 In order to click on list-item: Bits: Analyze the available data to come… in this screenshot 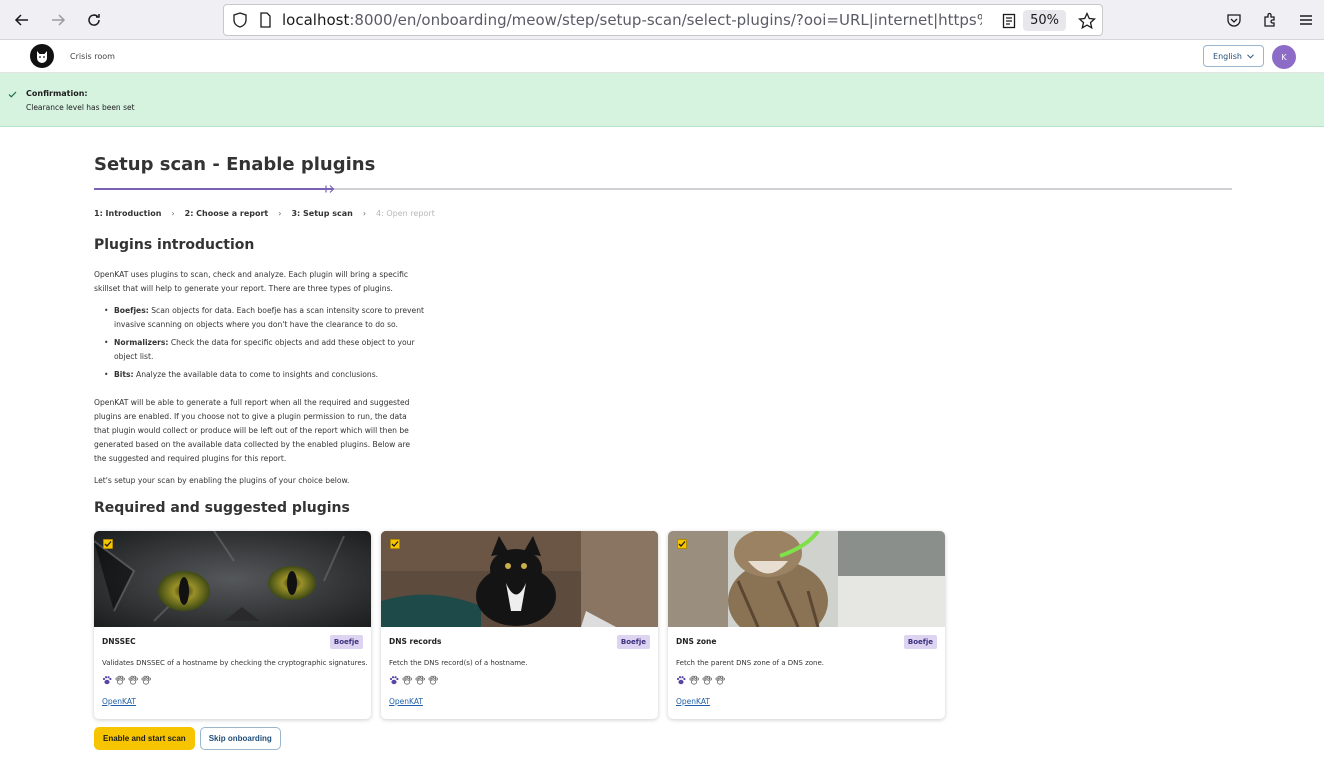, I will do `click(269, 375)`.